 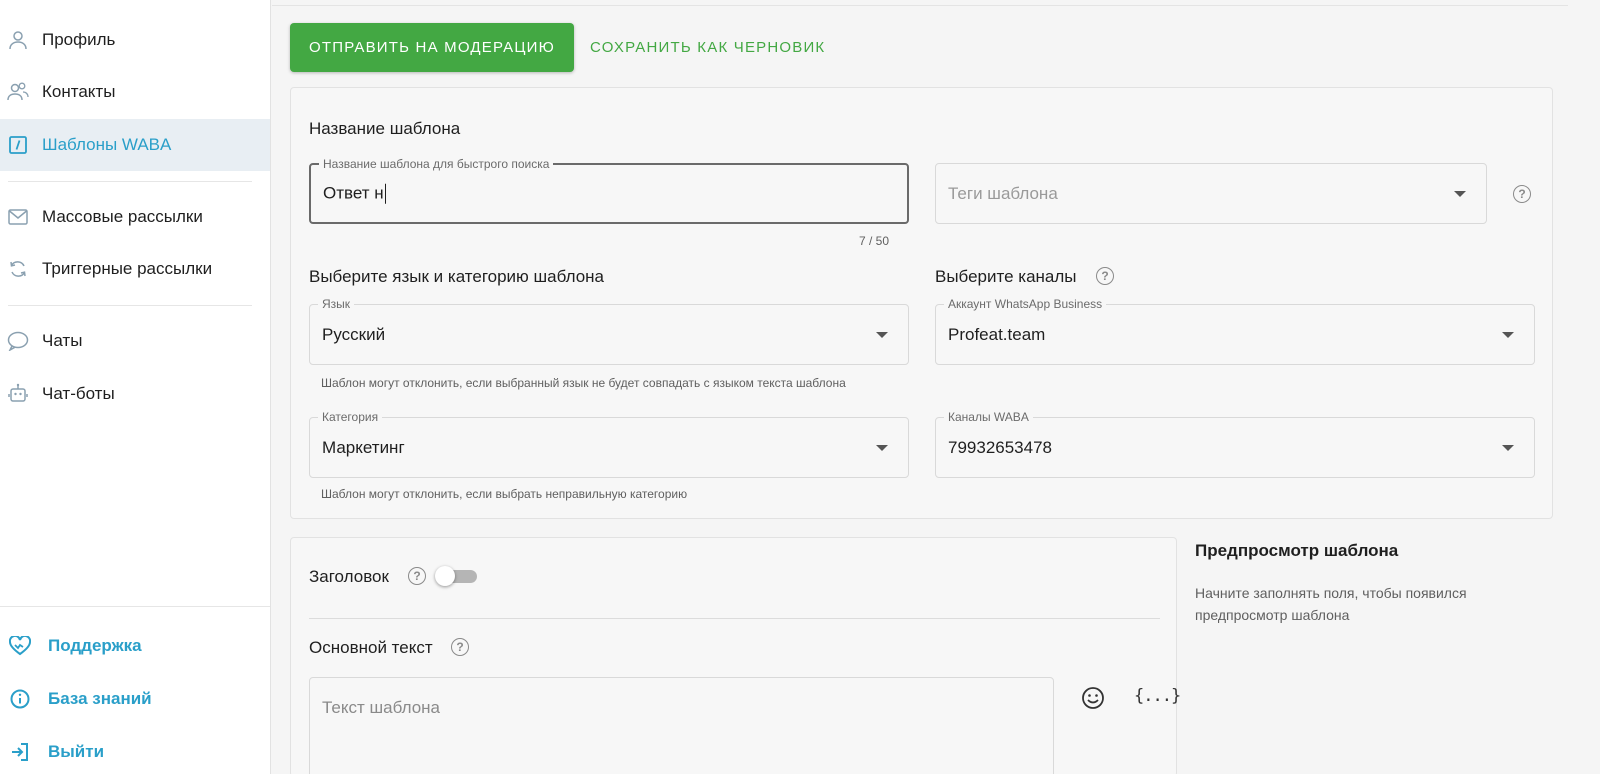 What do you see at coordinates (874, 241) in the screenshot?
I see `char-counter: 7 / 50` at bounding box center [874, 241].